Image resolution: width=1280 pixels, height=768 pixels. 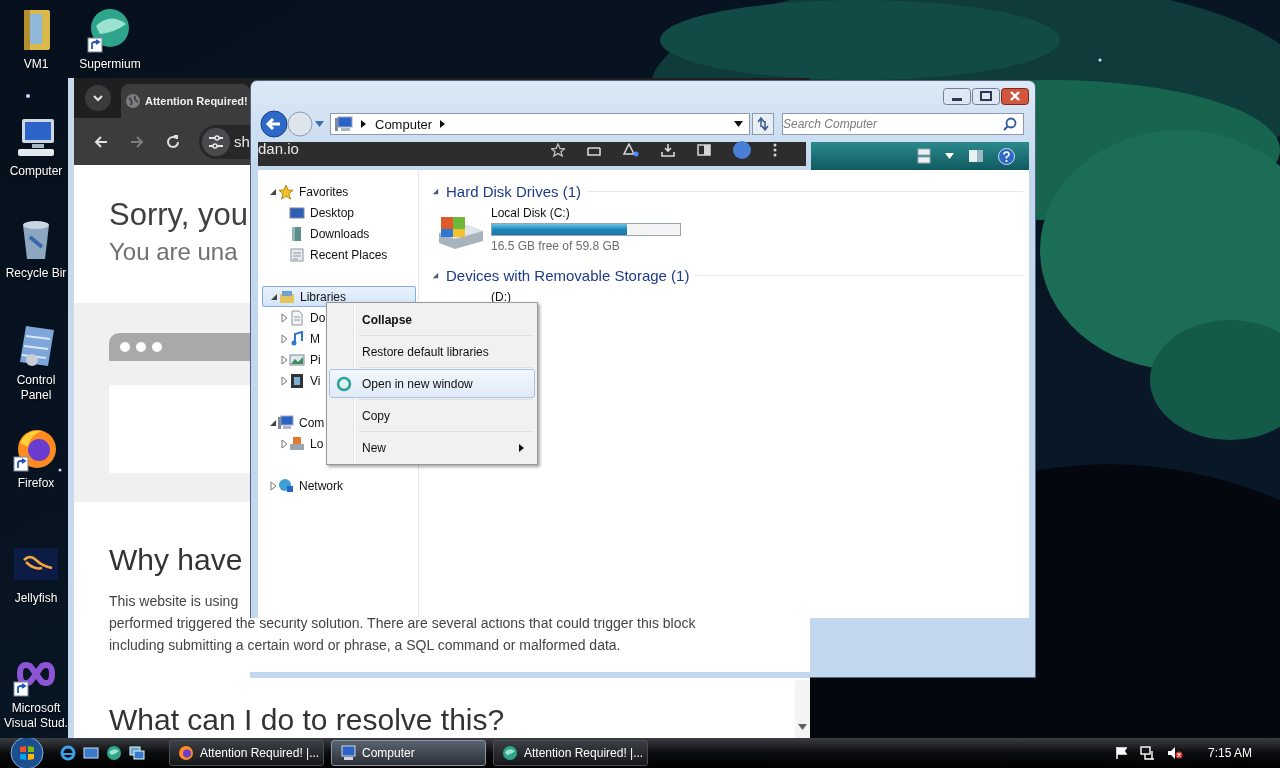 I want to click on paragraph-line: including submitting a certain word or phrase, a SQL command or malformed data., so click(x=365, y=645).